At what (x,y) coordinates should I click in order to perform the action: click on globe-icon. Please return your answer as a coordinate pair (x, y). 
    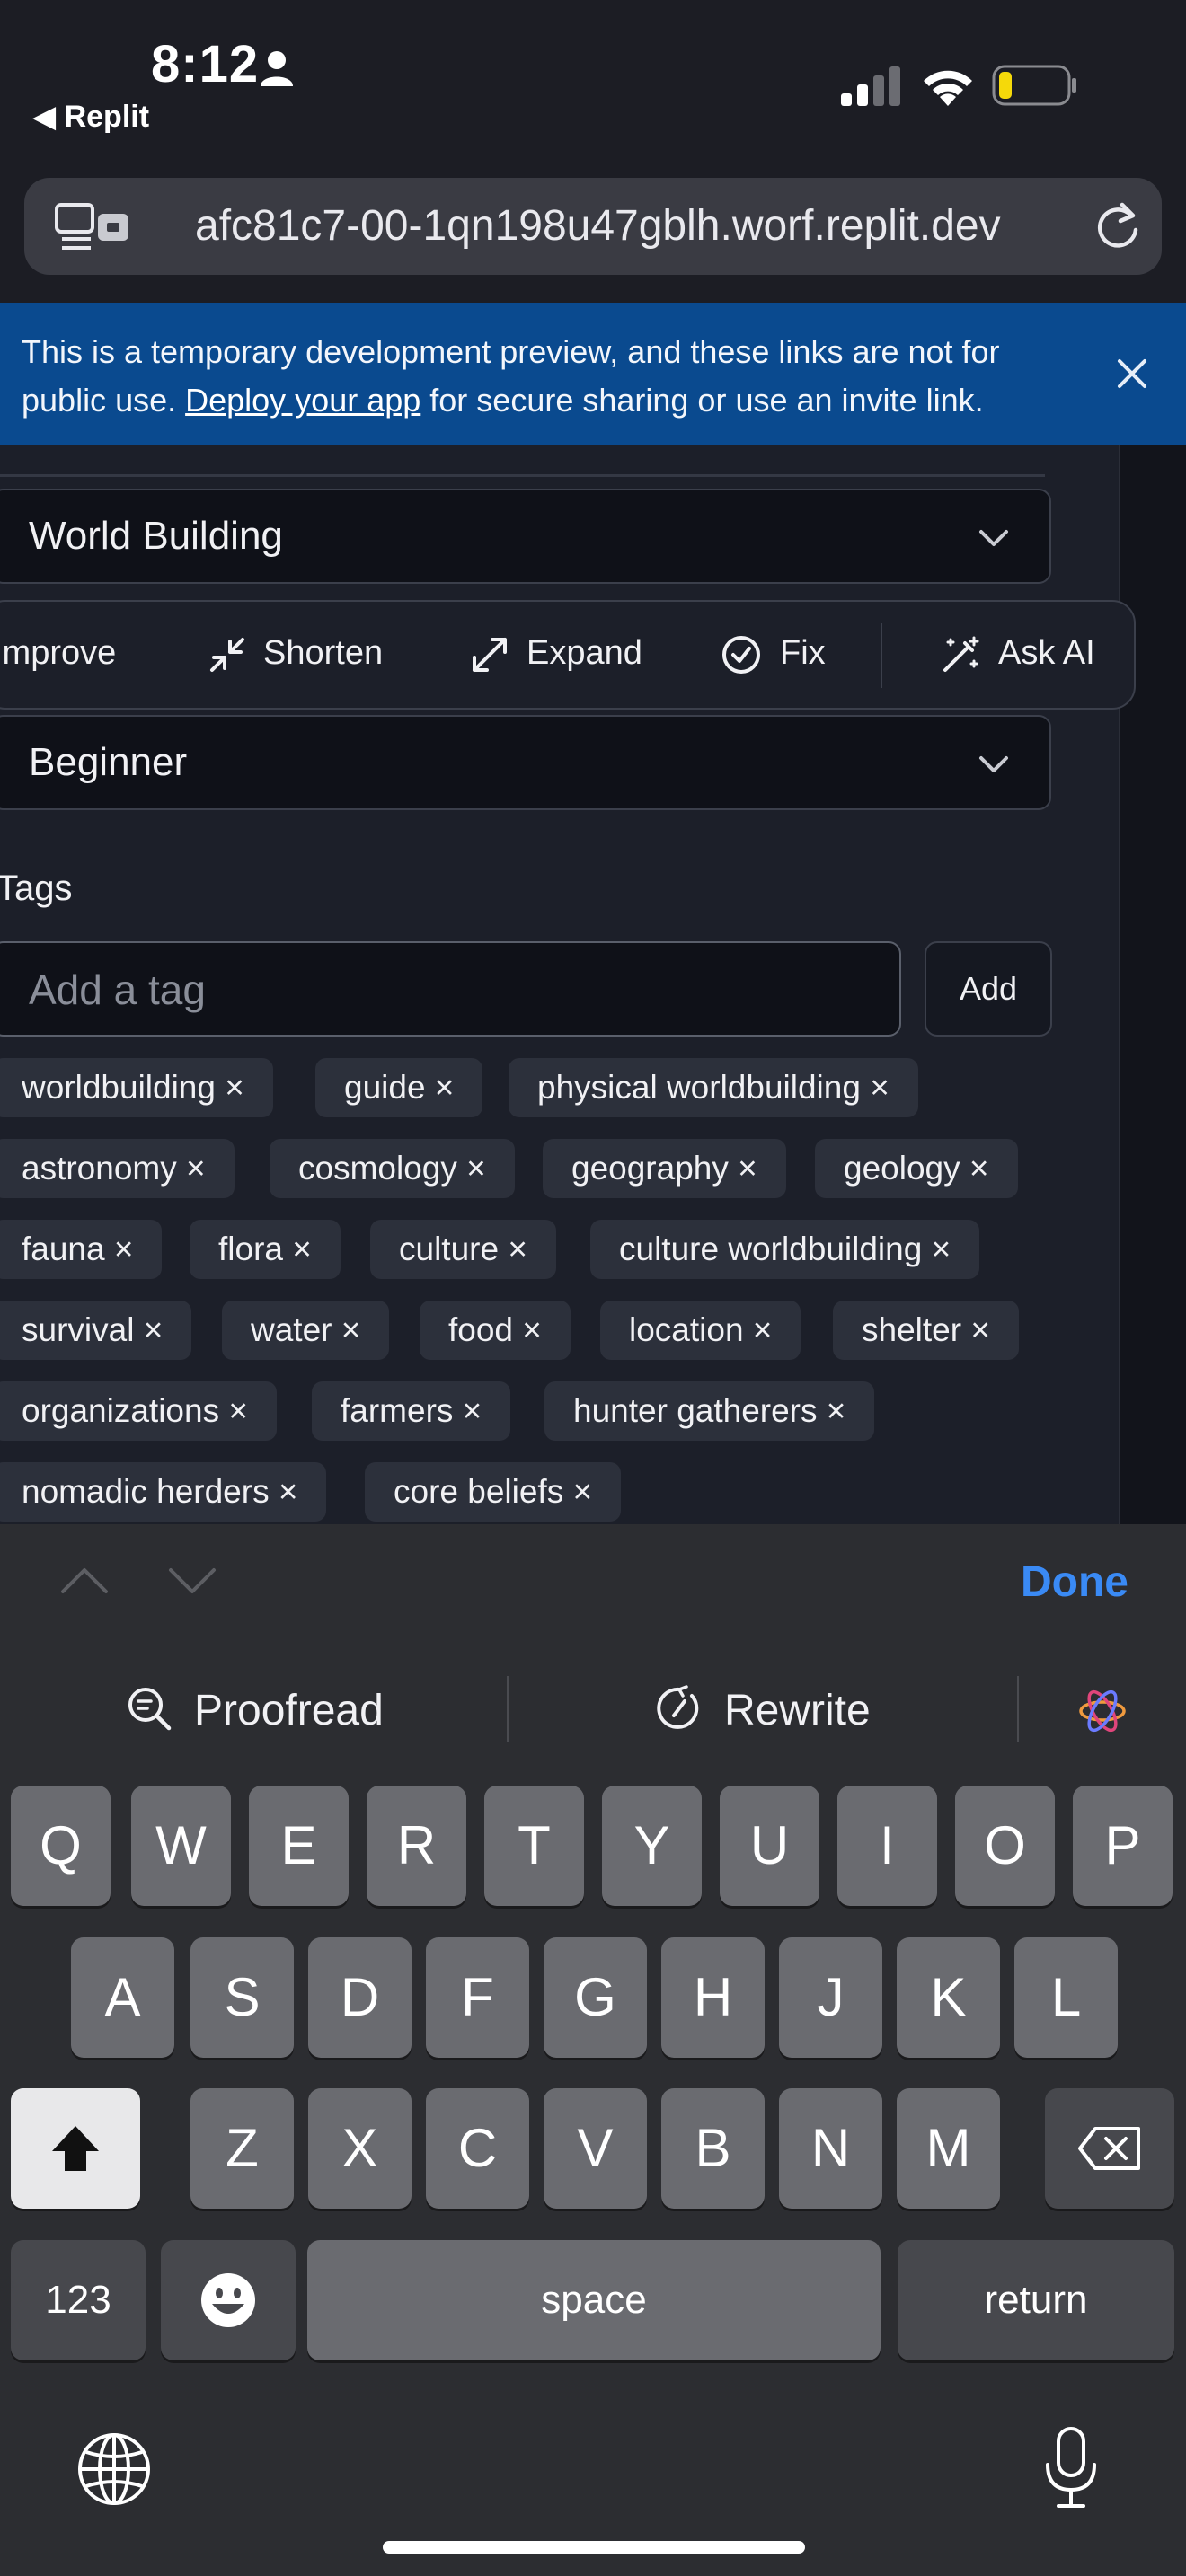
    Looking at the image, I should click on (114, 2469).